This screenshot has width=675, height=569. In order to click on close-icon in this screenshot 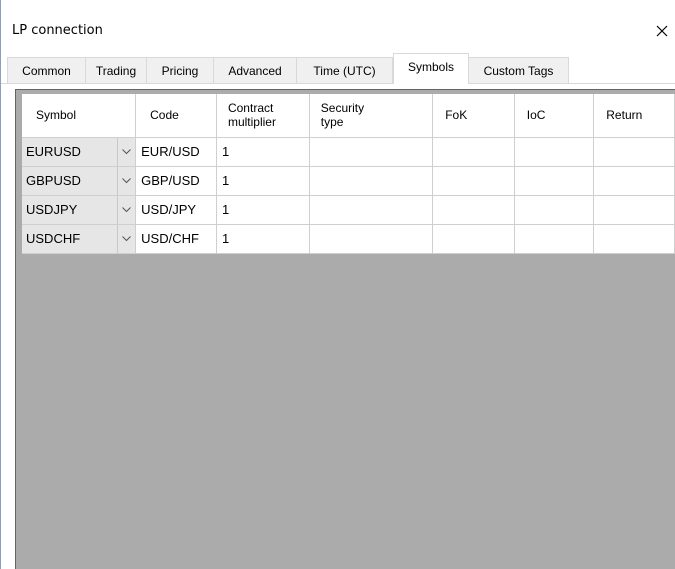, I will do `click(662, 31)`.